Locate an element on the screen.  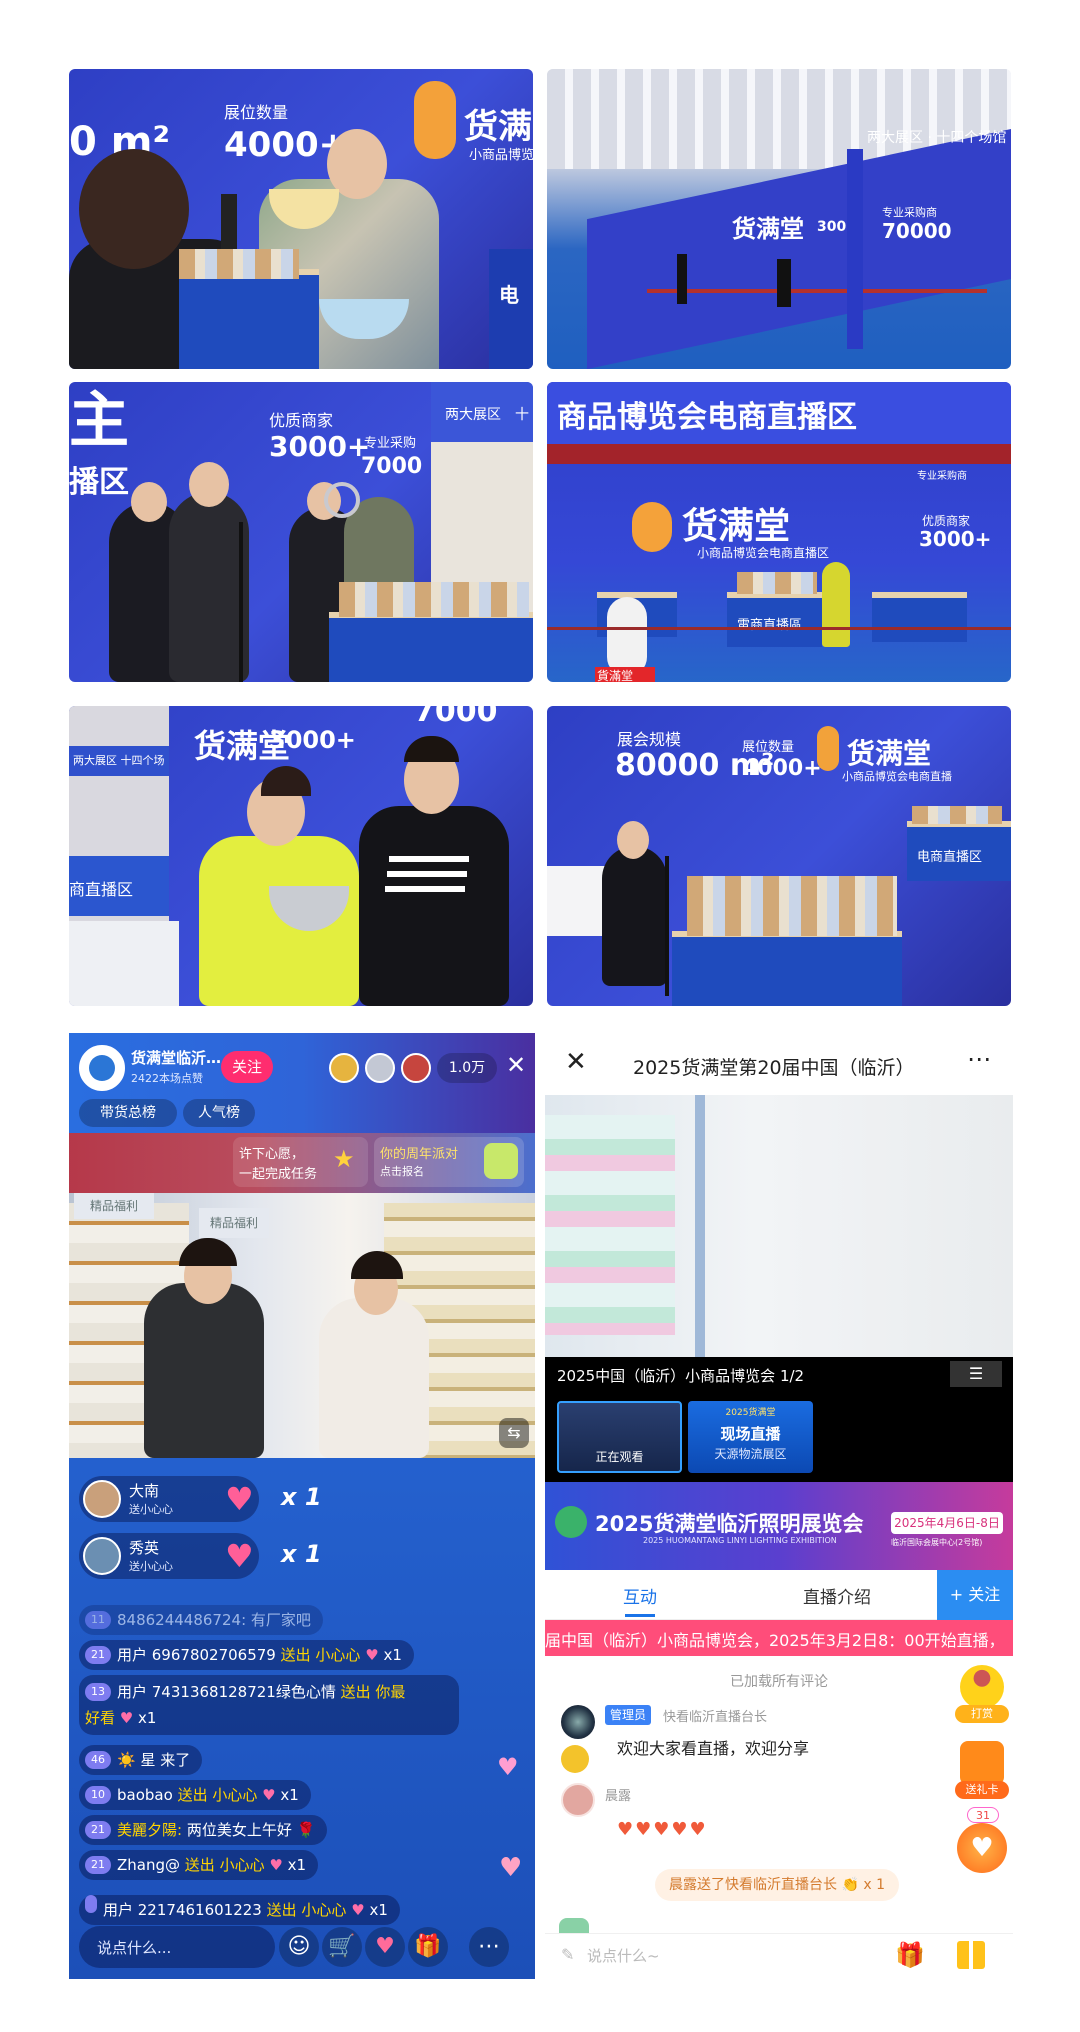
loaded-all-notice: 已加载所有评论 is located at coordinates (779, 1682).